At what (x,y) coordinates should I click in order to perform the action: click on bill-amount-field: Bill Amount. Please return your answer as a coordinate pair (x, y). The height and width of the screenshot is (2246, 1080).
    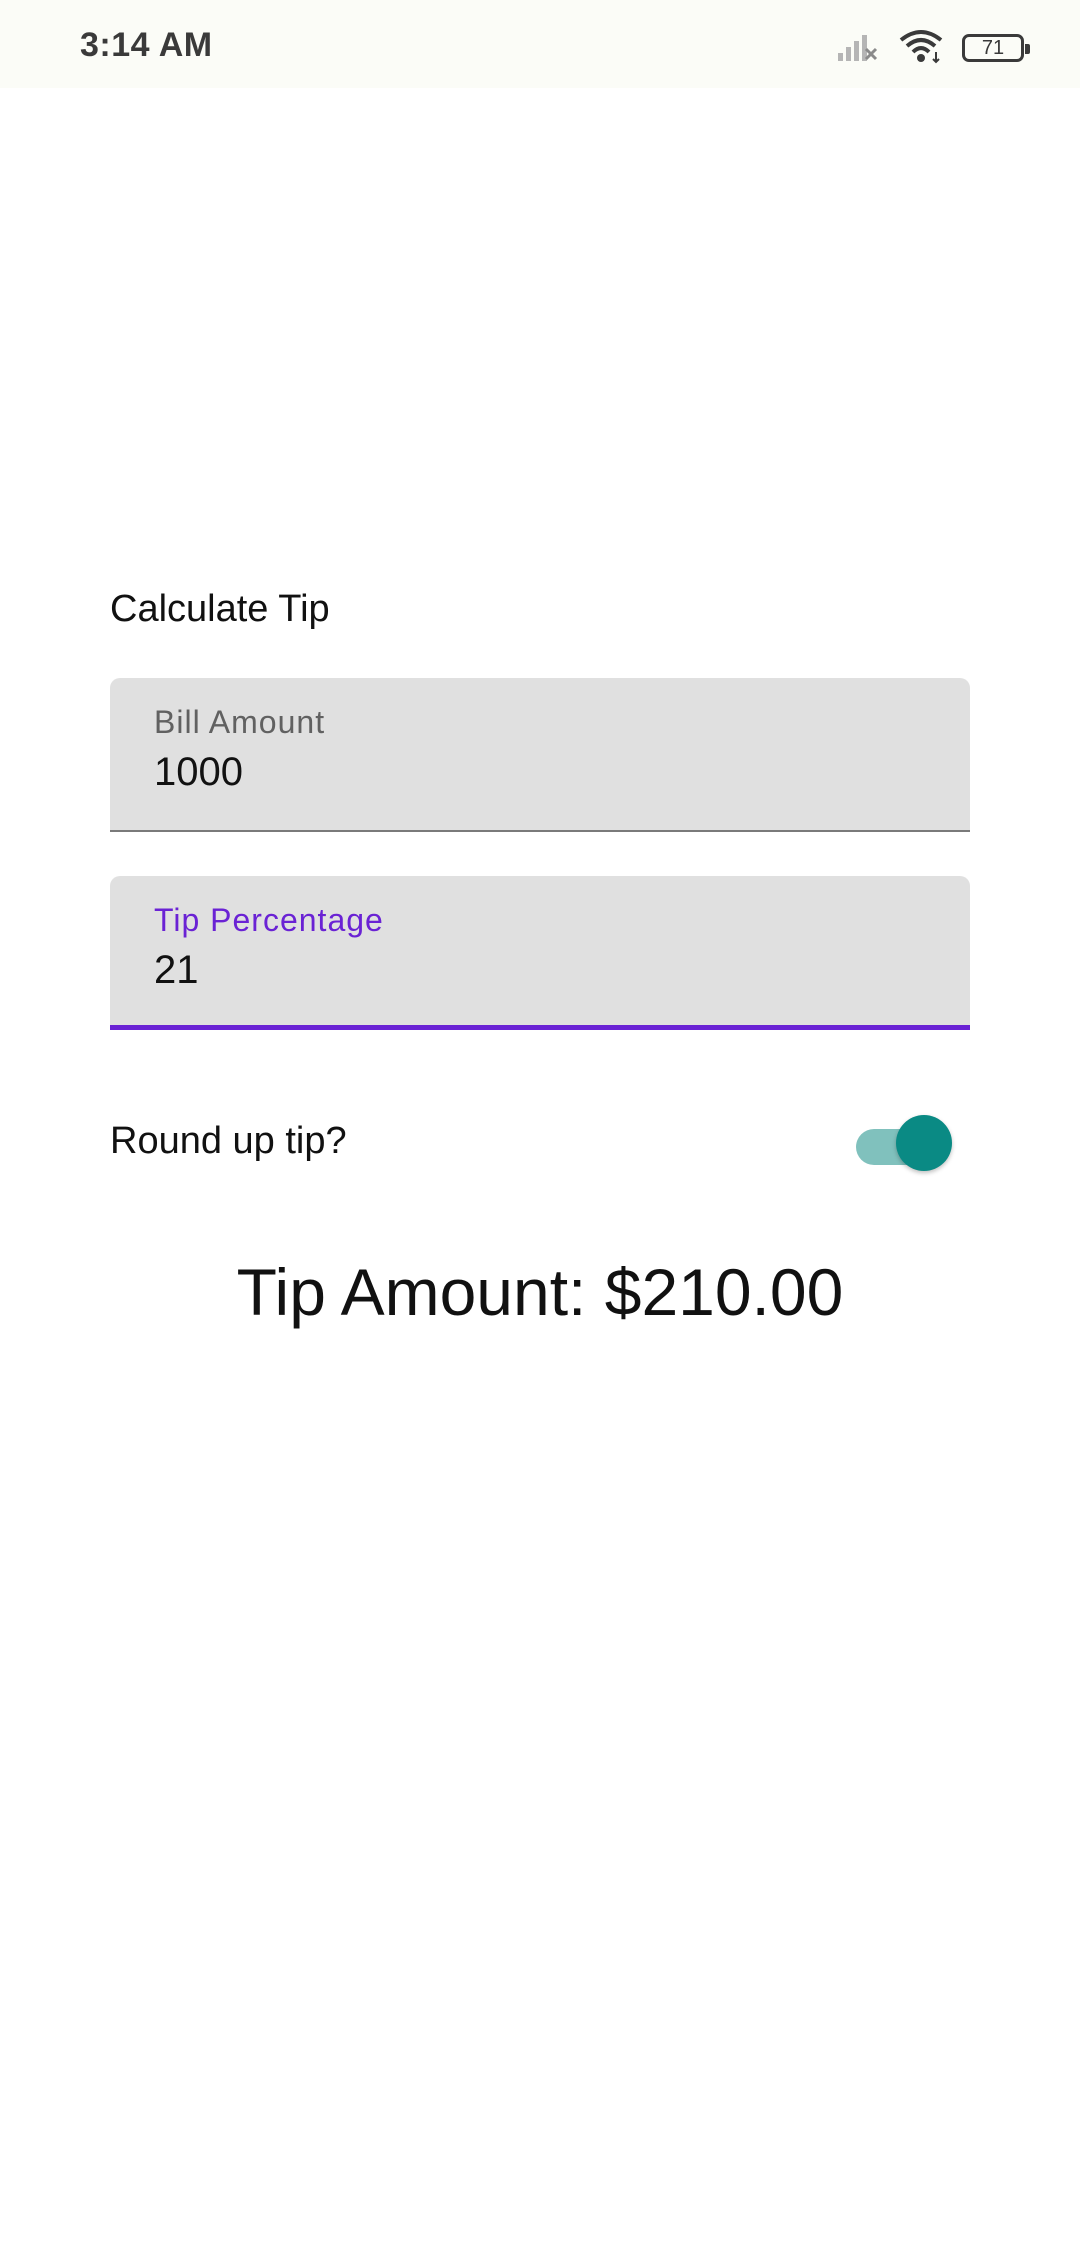
    Looking at the image, I should click on (540, 755).